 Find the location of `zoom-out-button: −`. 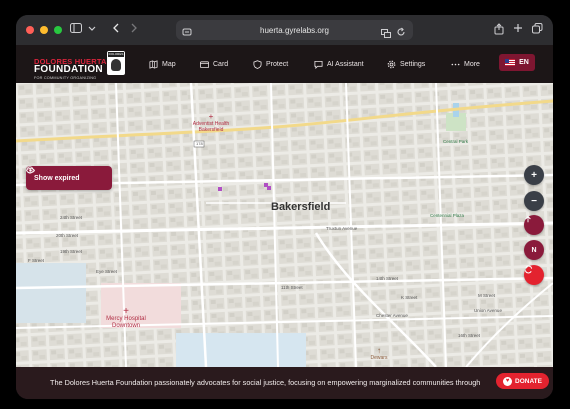

zoom-out-button: − is located at coordinates (534, 201).